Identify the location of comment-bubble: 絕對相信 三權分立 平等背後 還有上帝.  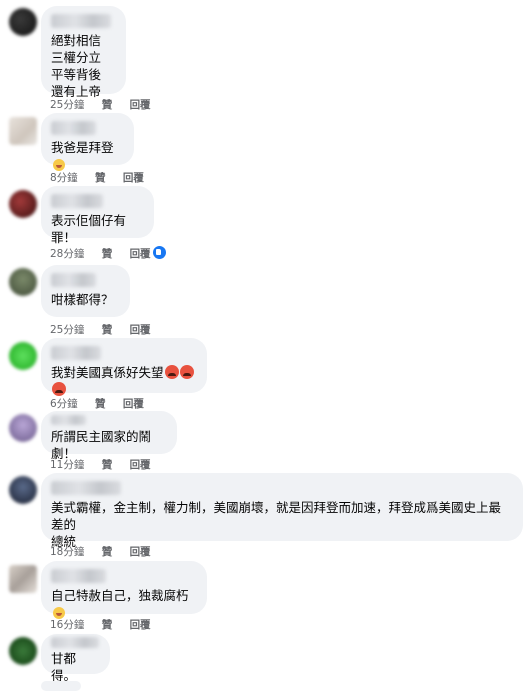
(83, 52).